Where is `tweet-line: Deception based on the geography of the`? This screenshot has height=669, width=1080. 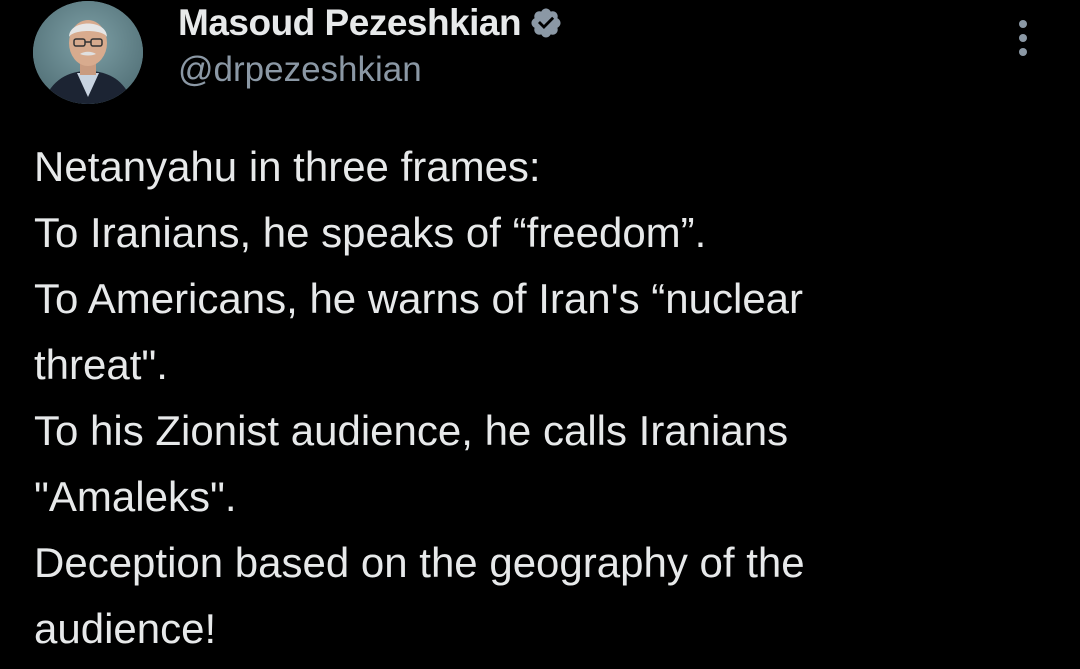 tweet-line: Deception based on the geography of the is located at coordinates (419, 562).